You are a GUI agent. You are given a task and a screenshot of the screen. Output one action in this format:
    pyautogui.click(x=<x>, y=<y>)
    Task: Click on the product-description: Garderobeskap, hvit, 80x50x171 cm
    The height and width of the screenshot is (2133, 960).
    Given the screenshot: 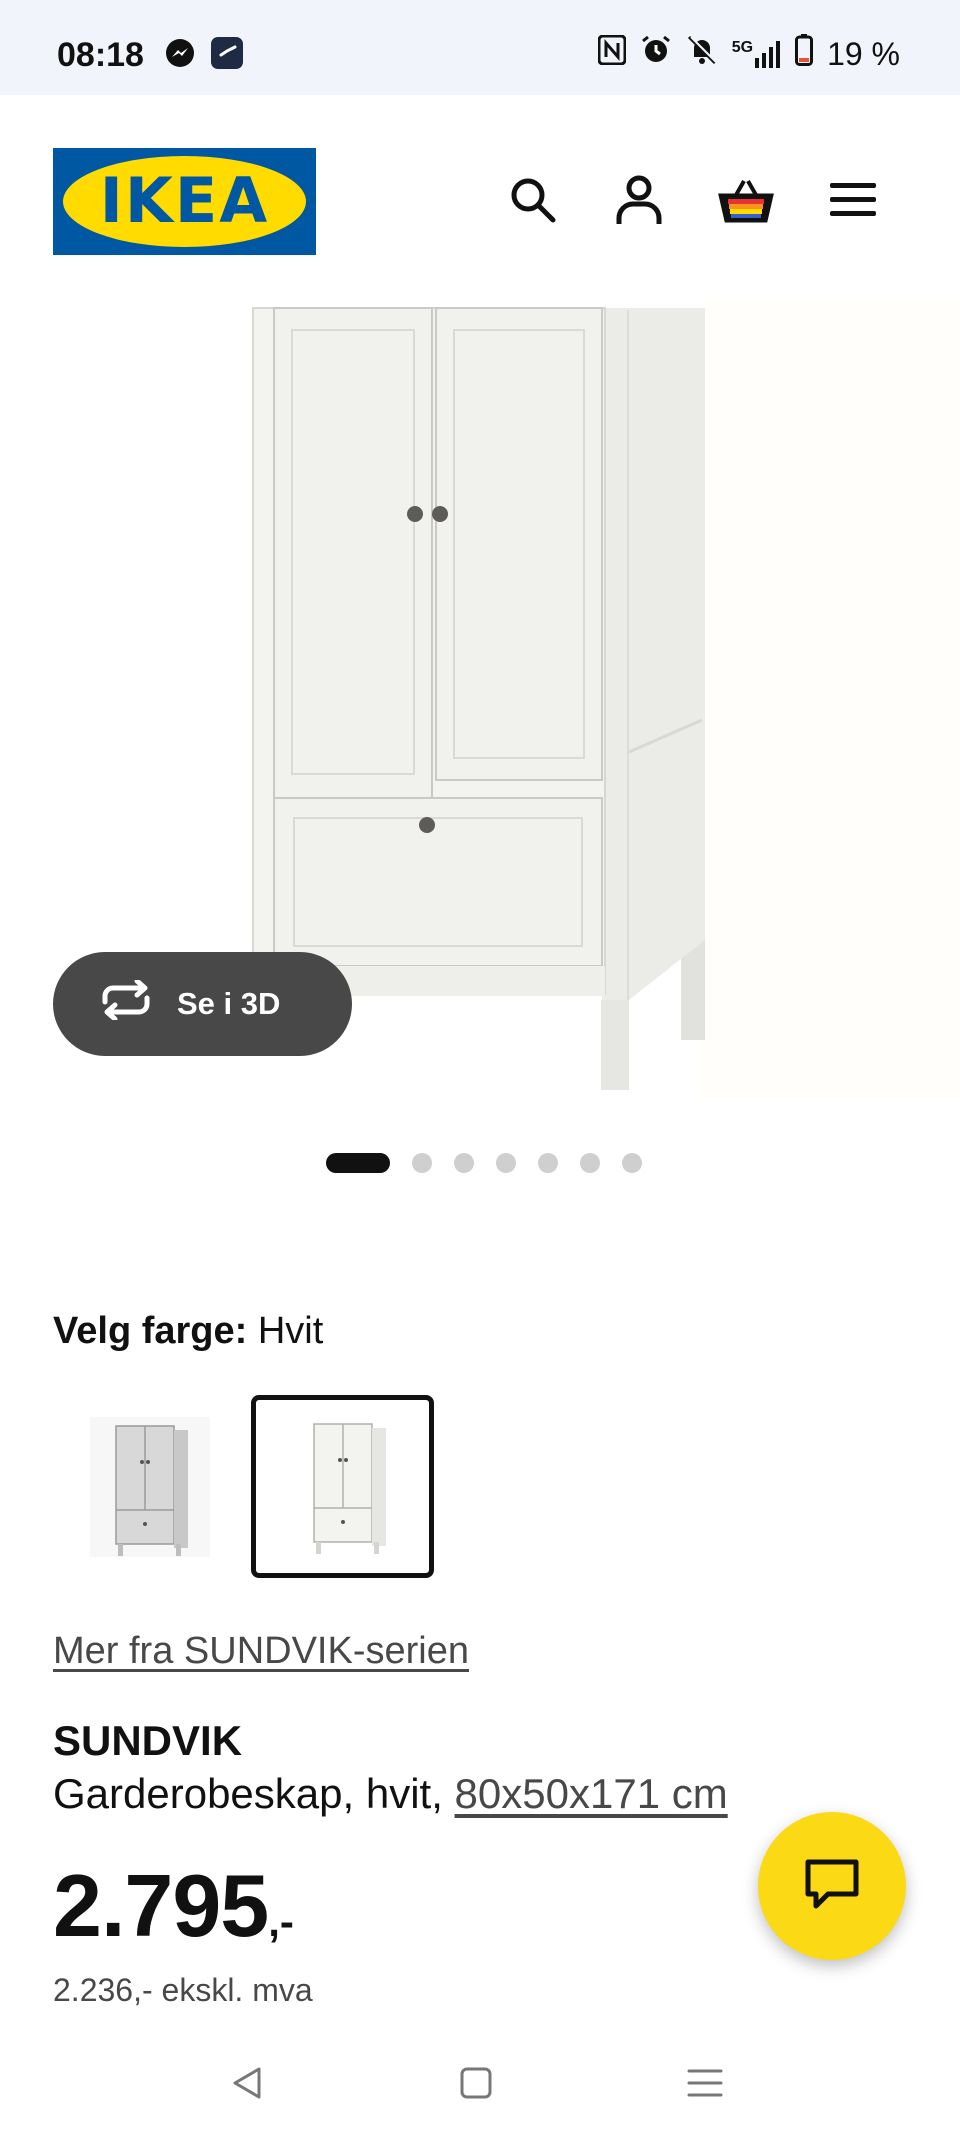 What is the action you would take?
    pyautogui.click(x=390, y=1794)
    